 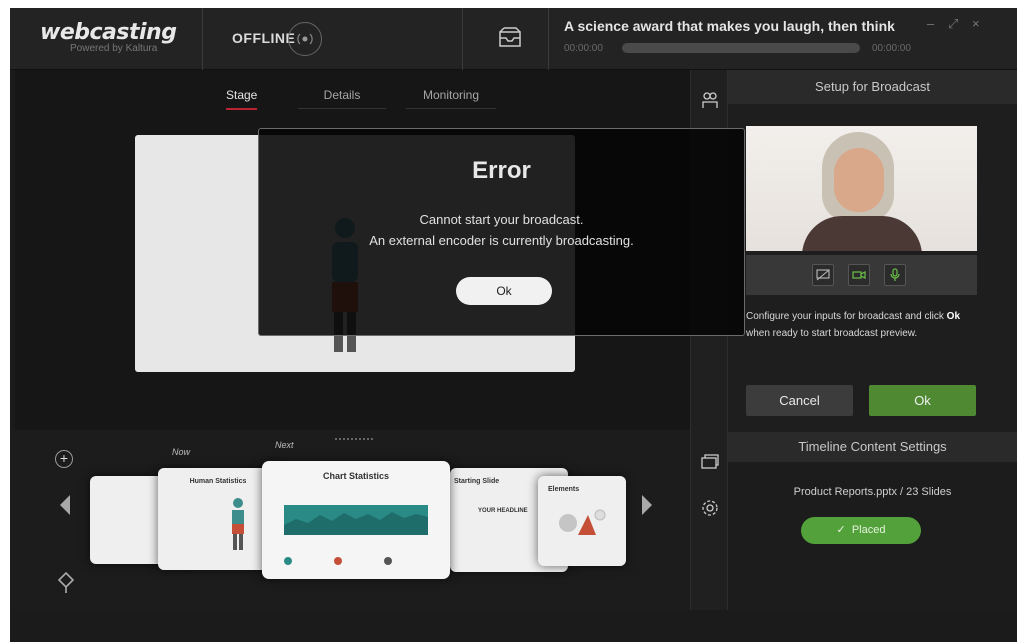 I want to click on participants-icon, so click(x=710, y=100).